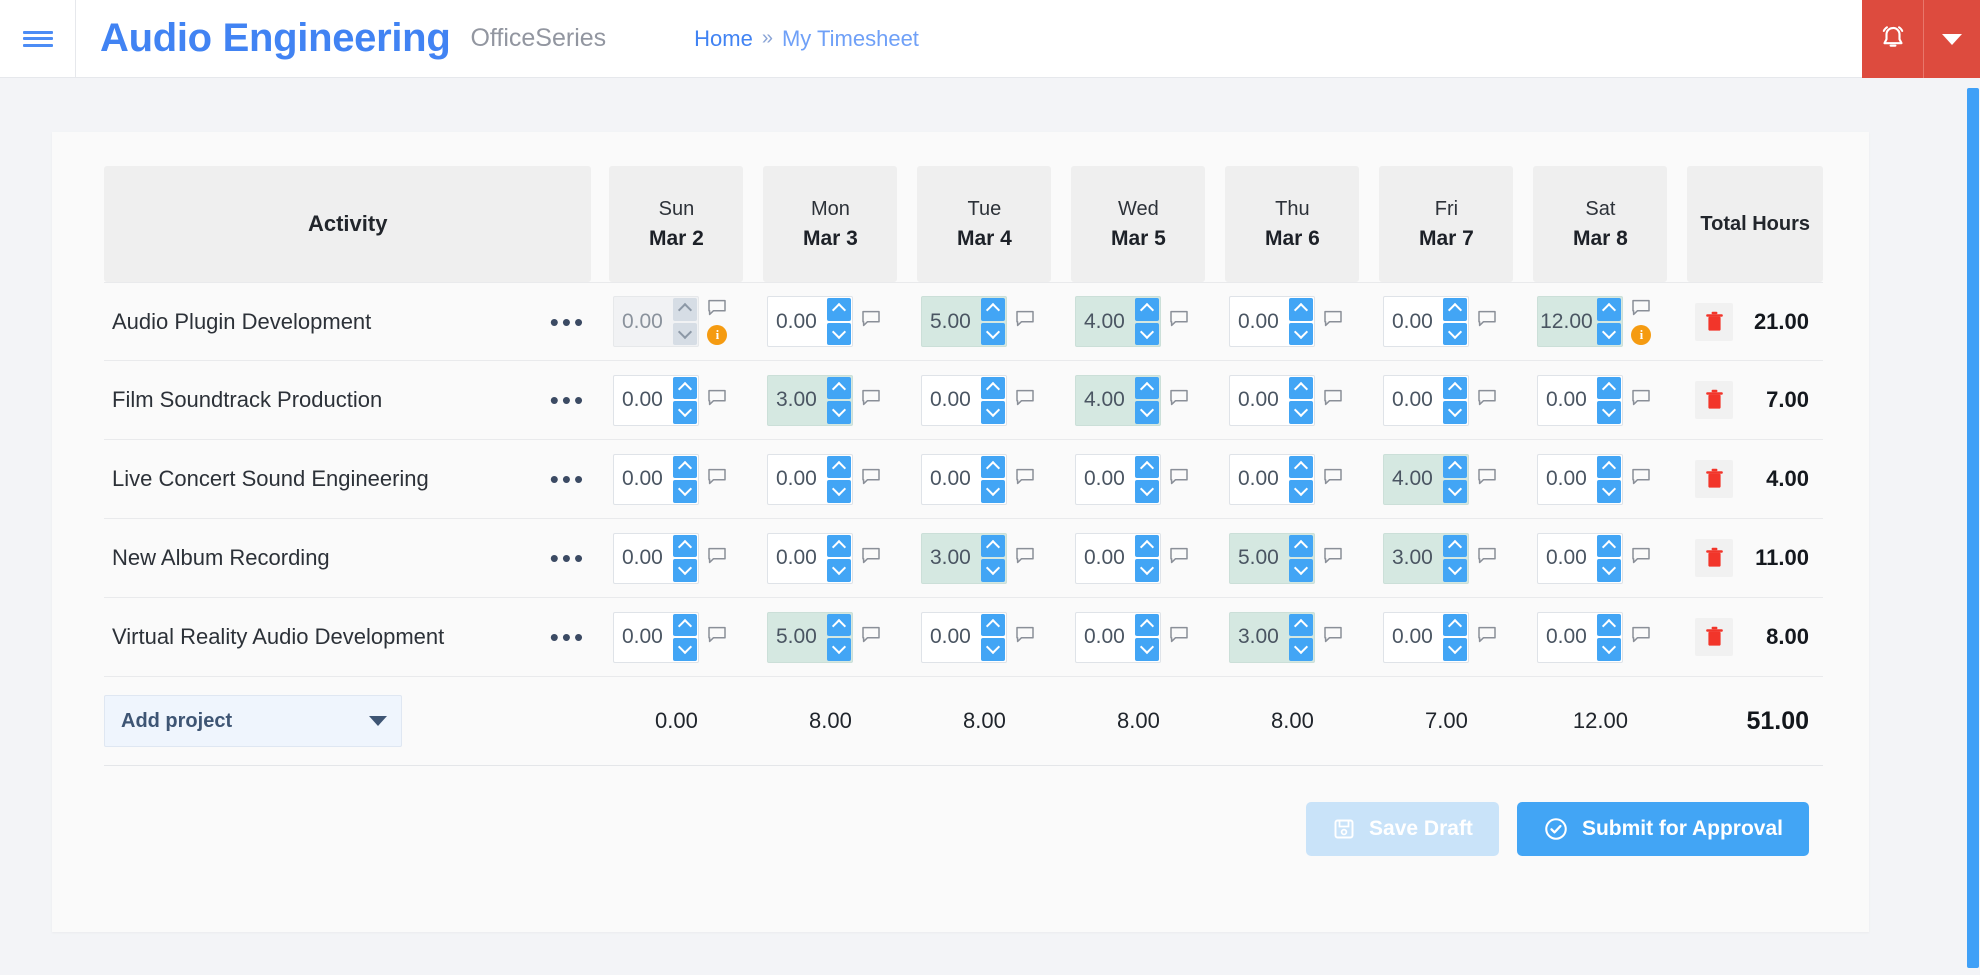 Image resolution: width=1980 pixels, height=975 pixels. What do you see at coordinates (951, 558) in the screenshot?
I see `hours-input: 3.00` at bounding box center [951, 558].